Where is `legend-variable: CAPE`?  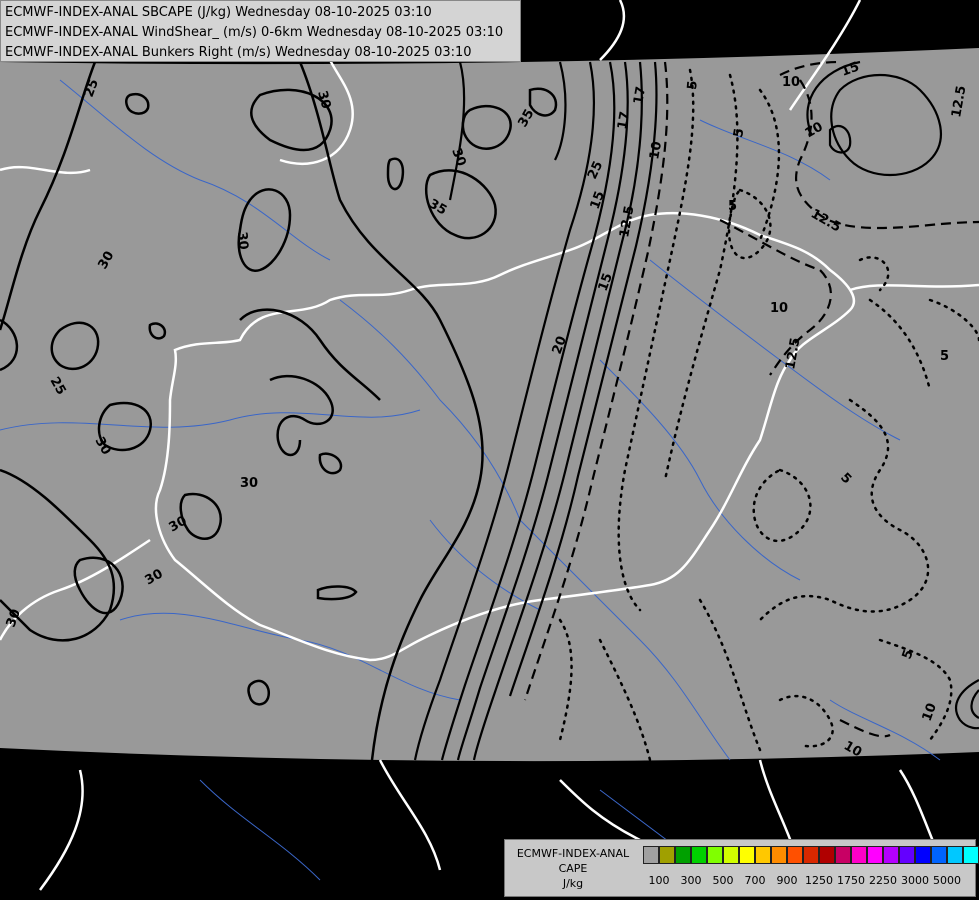
legend-variable: CAPE is located at coordinates (573, 868).